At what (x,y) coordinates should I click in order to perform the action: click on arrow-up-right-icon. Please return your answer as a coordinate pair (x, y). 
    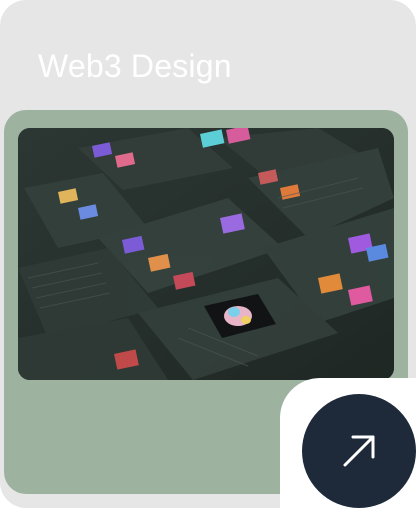
    Looking at the image, I should click on (359, 451).